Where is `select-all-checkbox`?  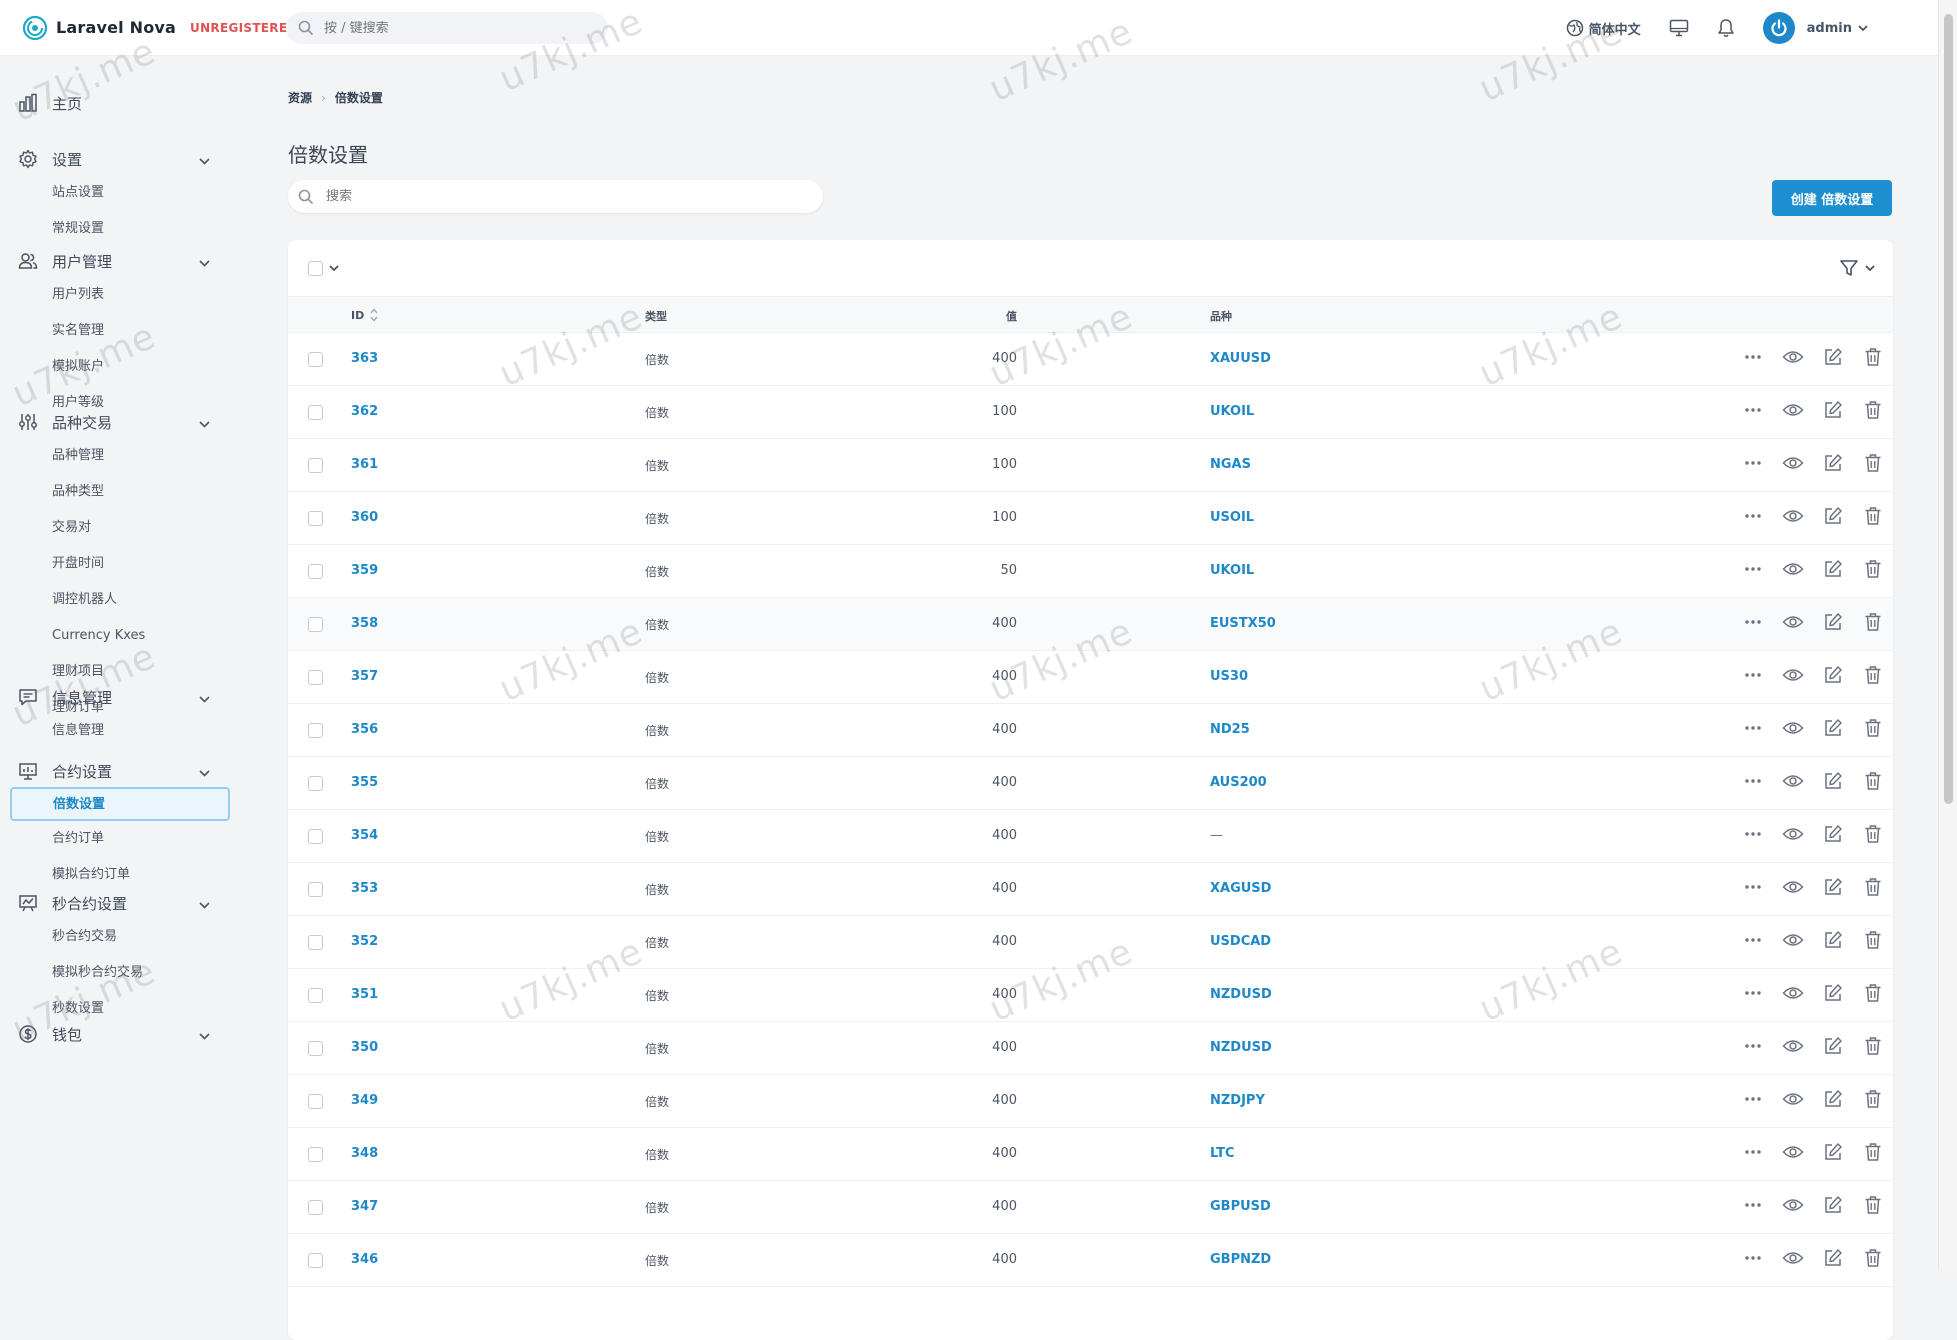 select-all-checkbox is located at coordinates (315, 268).